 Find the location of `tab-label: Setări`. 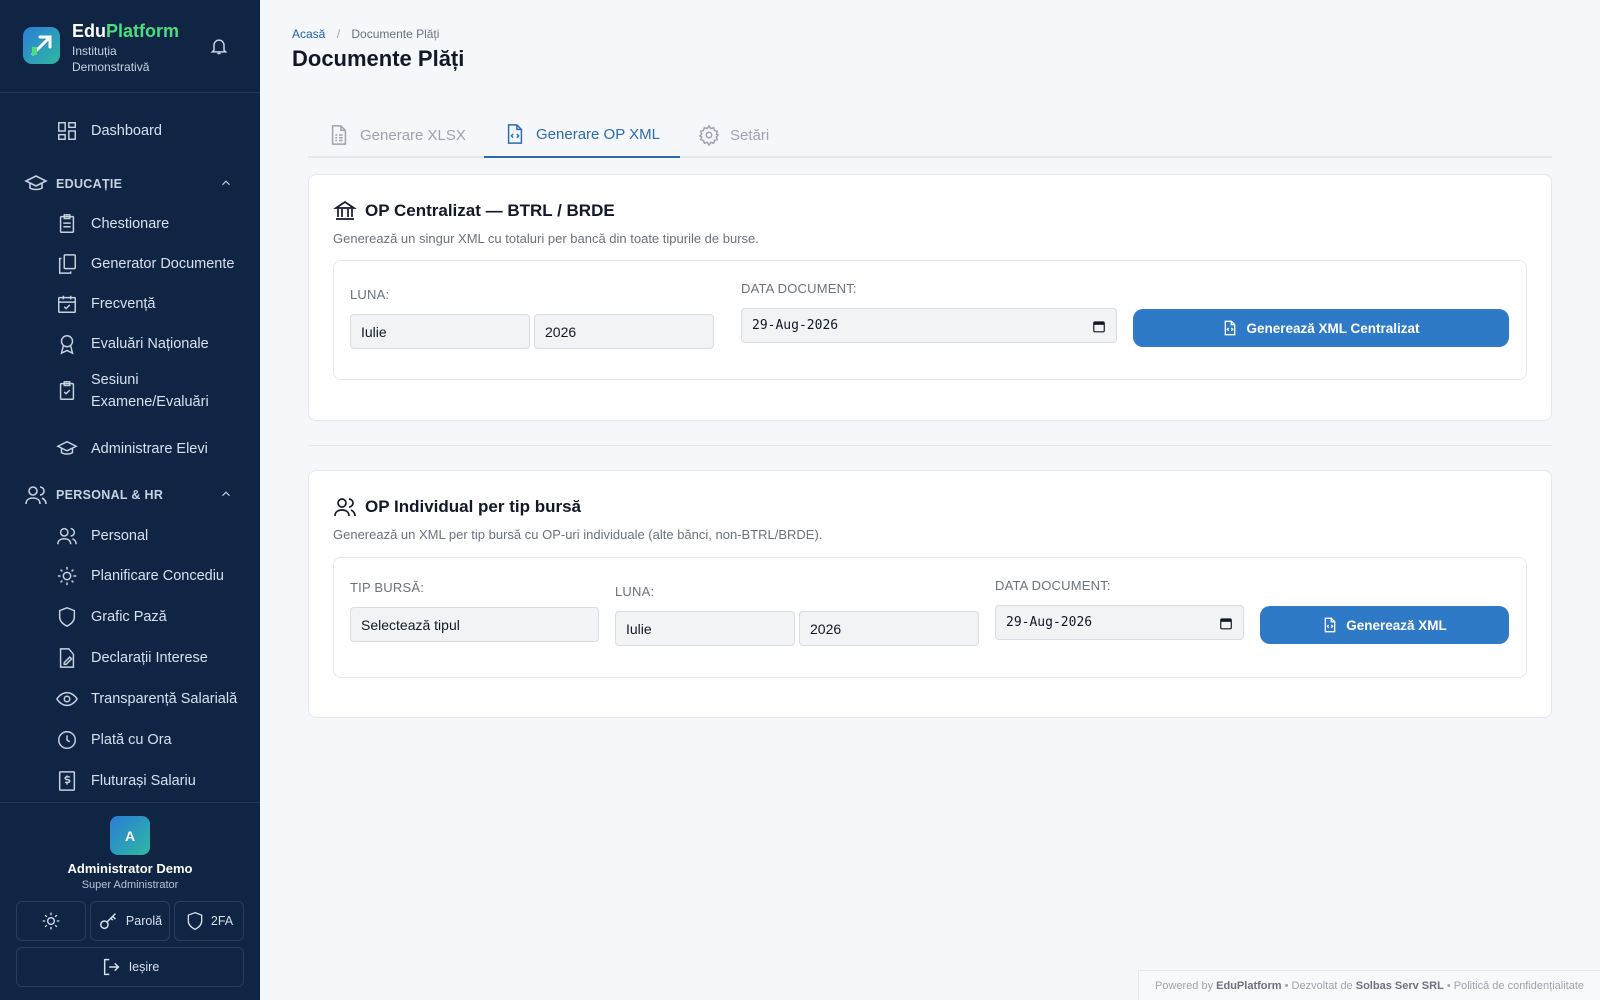

tab-label: Setări is located at coordinates (750, 135).